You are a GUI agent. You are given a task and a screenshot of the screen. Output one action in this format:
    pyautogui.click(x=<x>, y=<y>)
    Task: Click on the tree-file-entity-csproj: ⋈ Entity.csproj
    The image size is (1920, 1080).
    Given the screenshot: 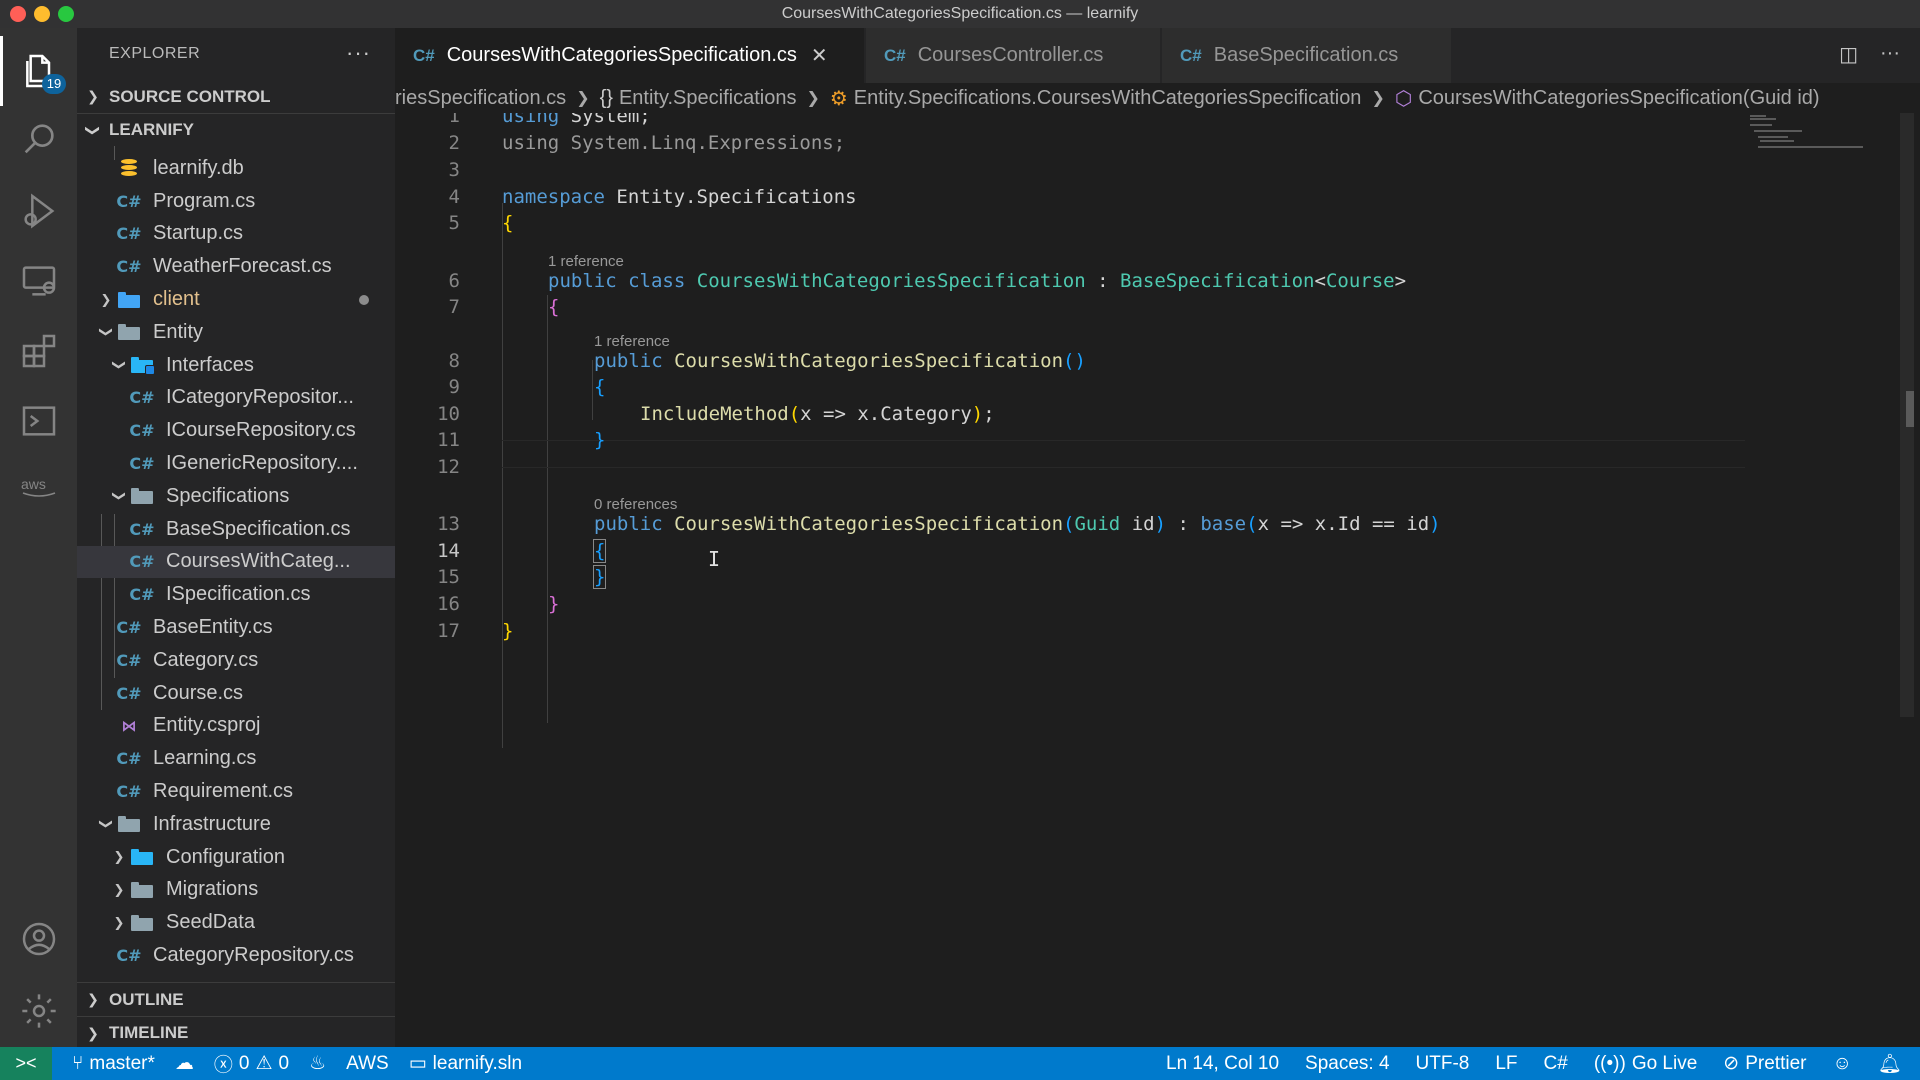 What is the action you would take?
    pyautogui.click(x=236, y=726)
    